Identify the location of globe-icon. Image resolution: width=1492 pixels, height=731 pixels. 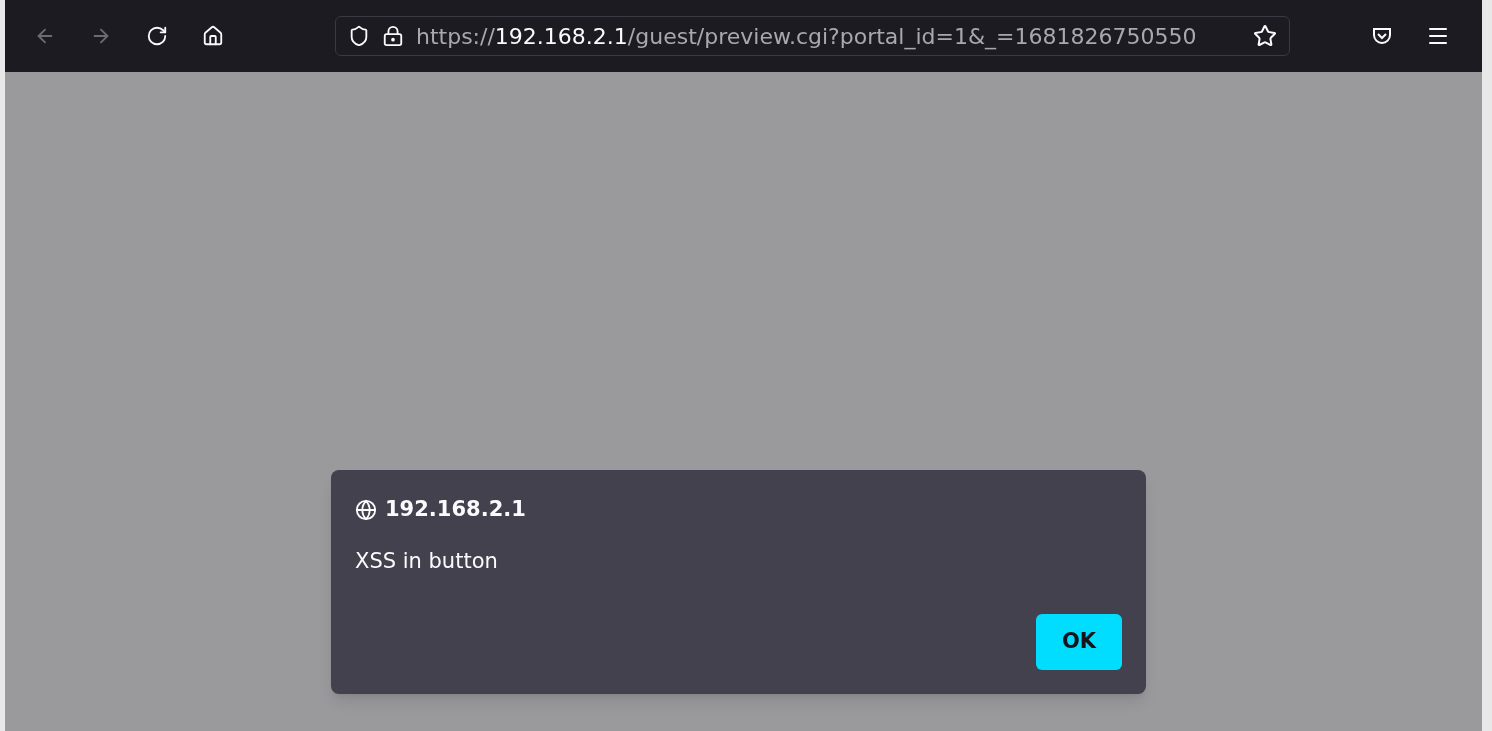
(366, 509).